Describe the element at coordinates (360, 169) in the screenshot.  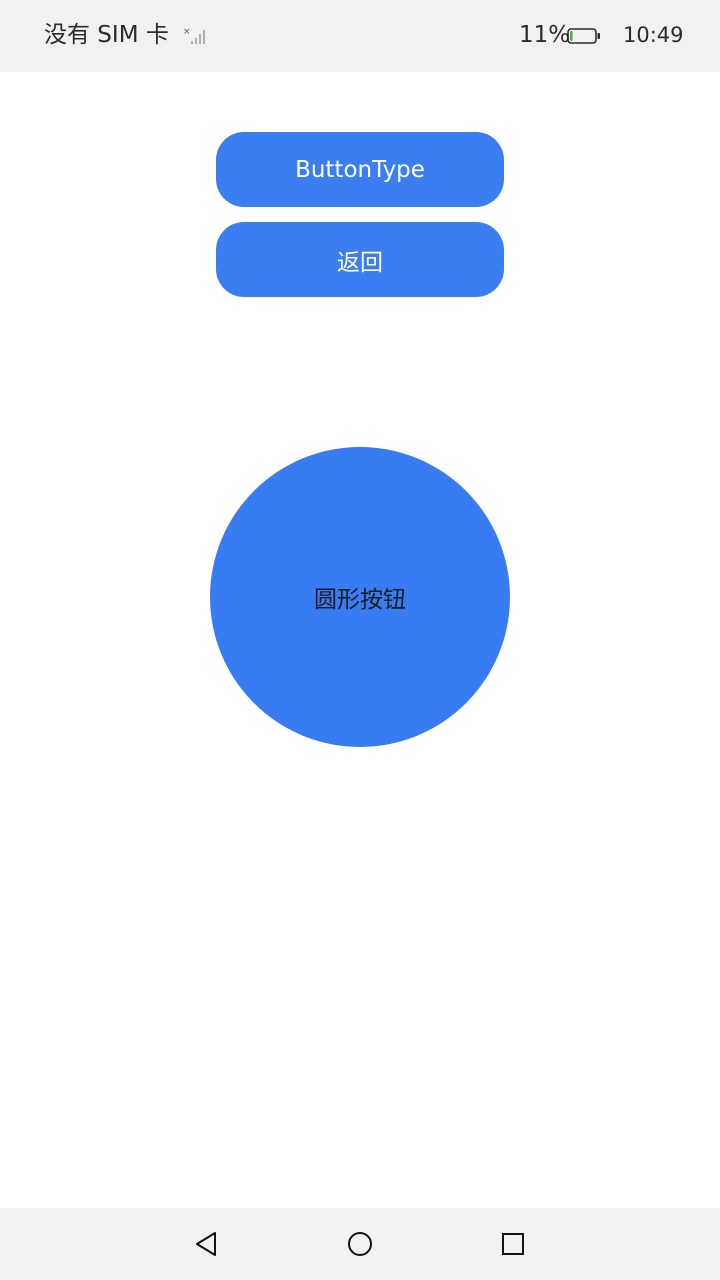
I see `button-type-button: ButtonType` at that location.